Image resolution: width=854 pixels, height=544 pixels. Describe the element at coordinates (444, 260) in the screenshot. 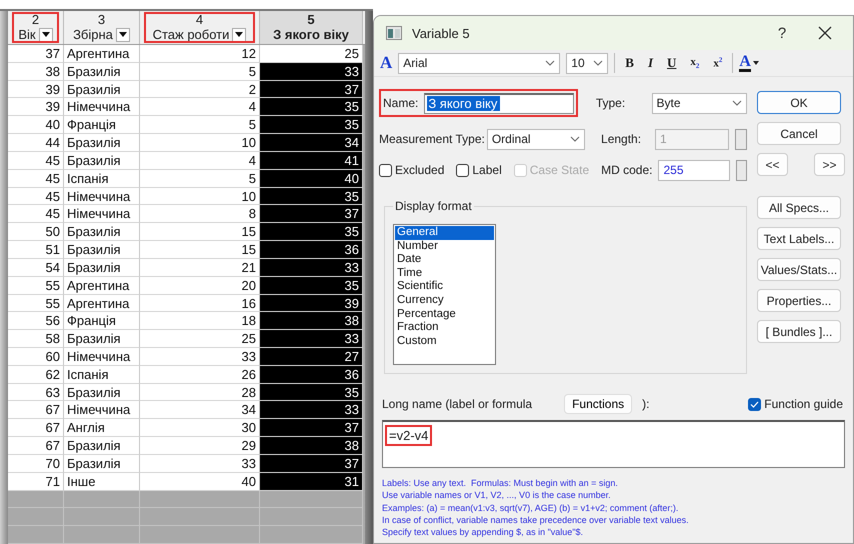

I see `list-item: Date` at that location.